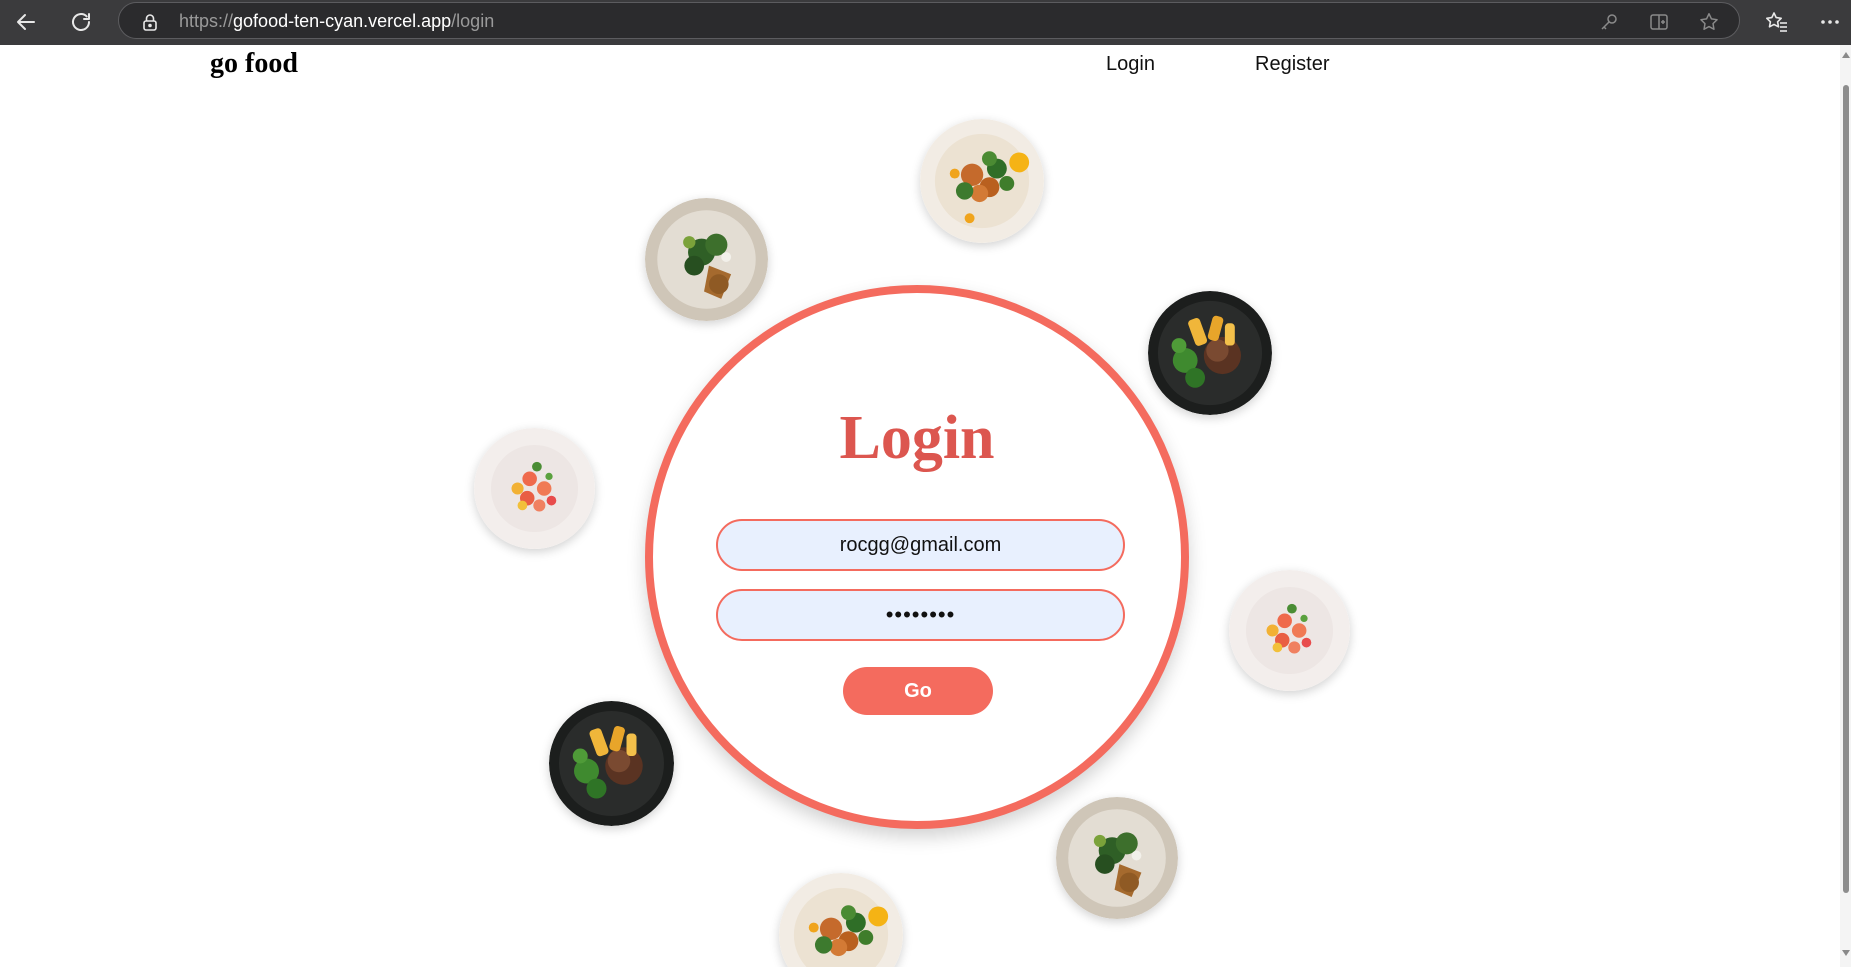 This screenshot has height=967, width=1851. Describe the element at coordinates (473, 21) in the screenshot. I see `url-path: /login` at that location.